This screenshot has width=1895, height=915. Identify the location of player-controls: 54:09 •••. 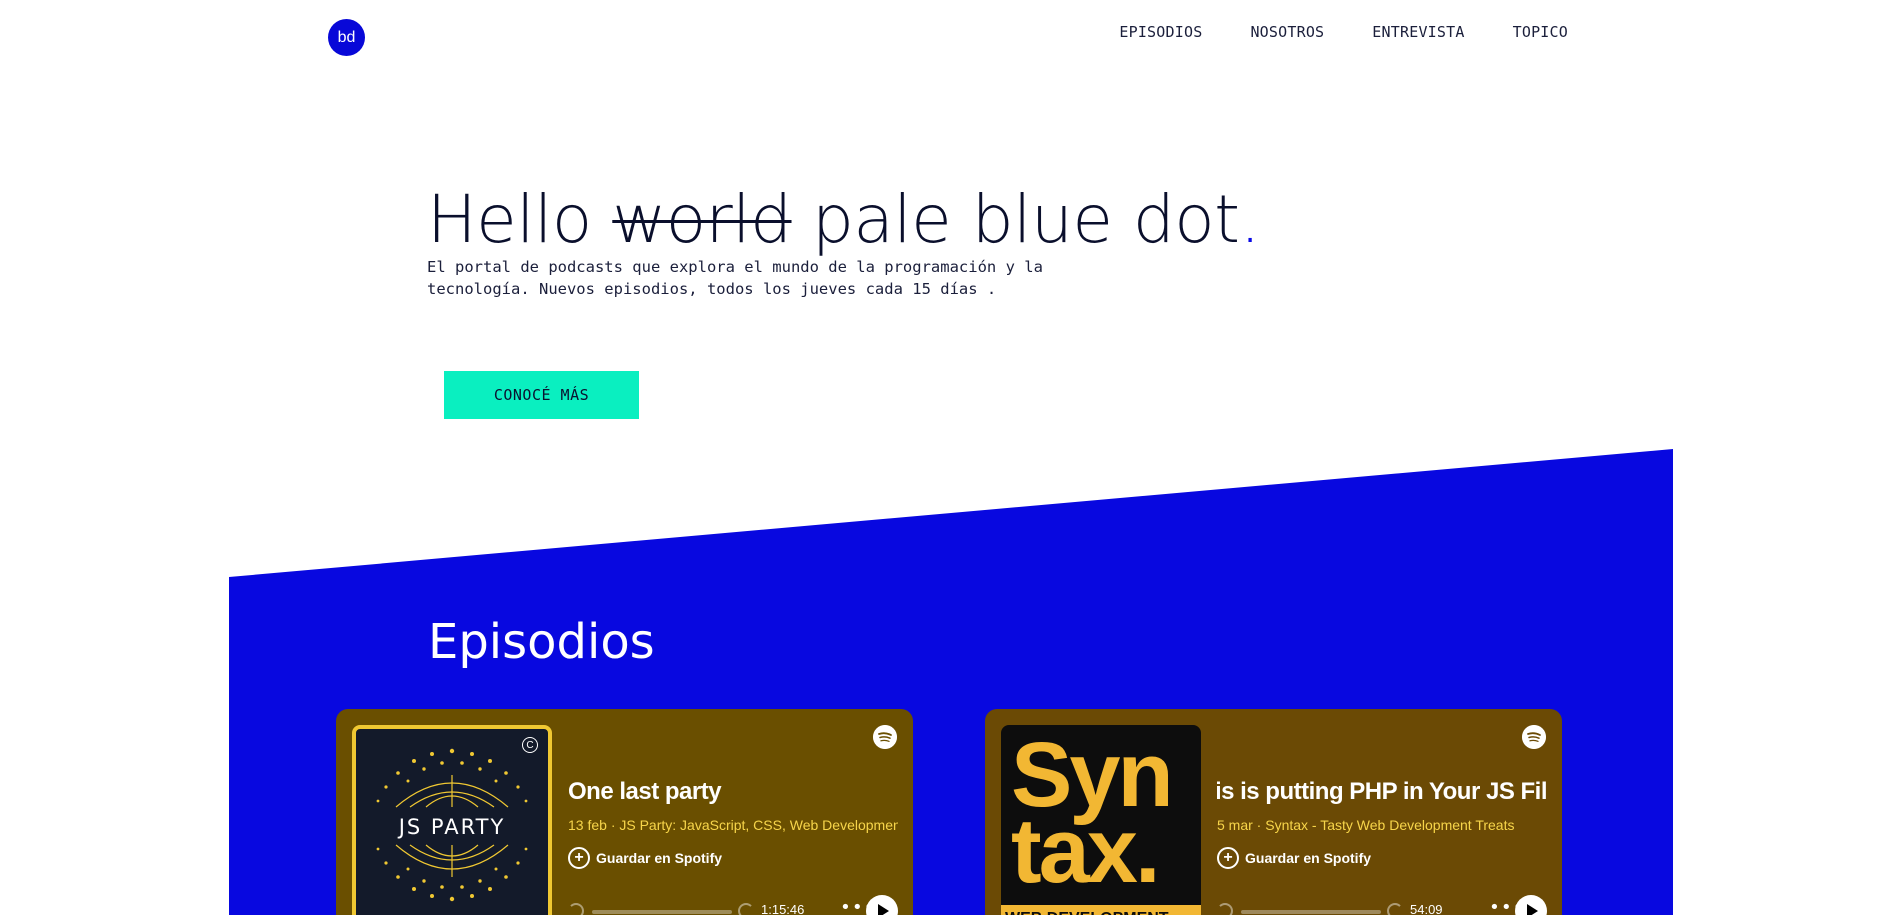
(1382, 905).